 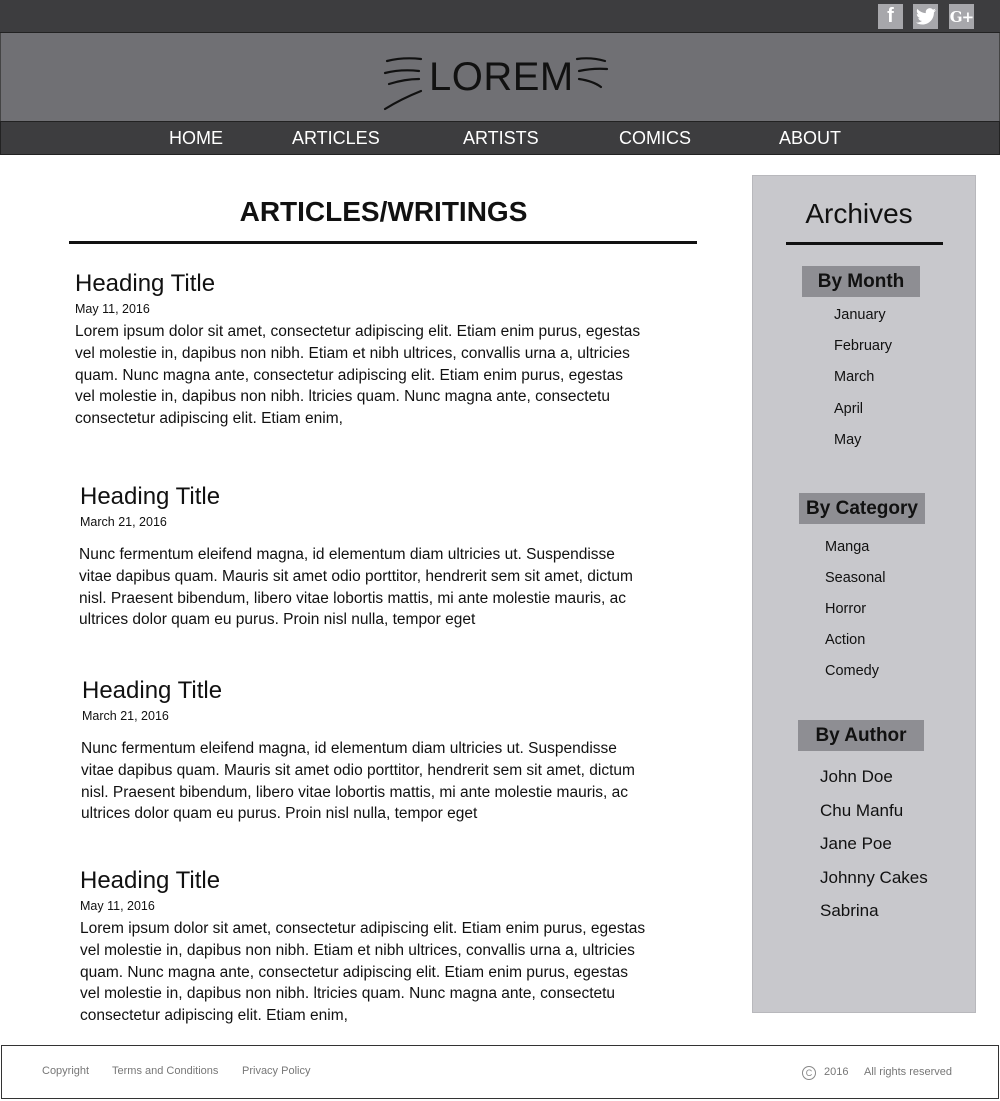 I want to click on archive-month-link: March, so click(x=854, y=377).